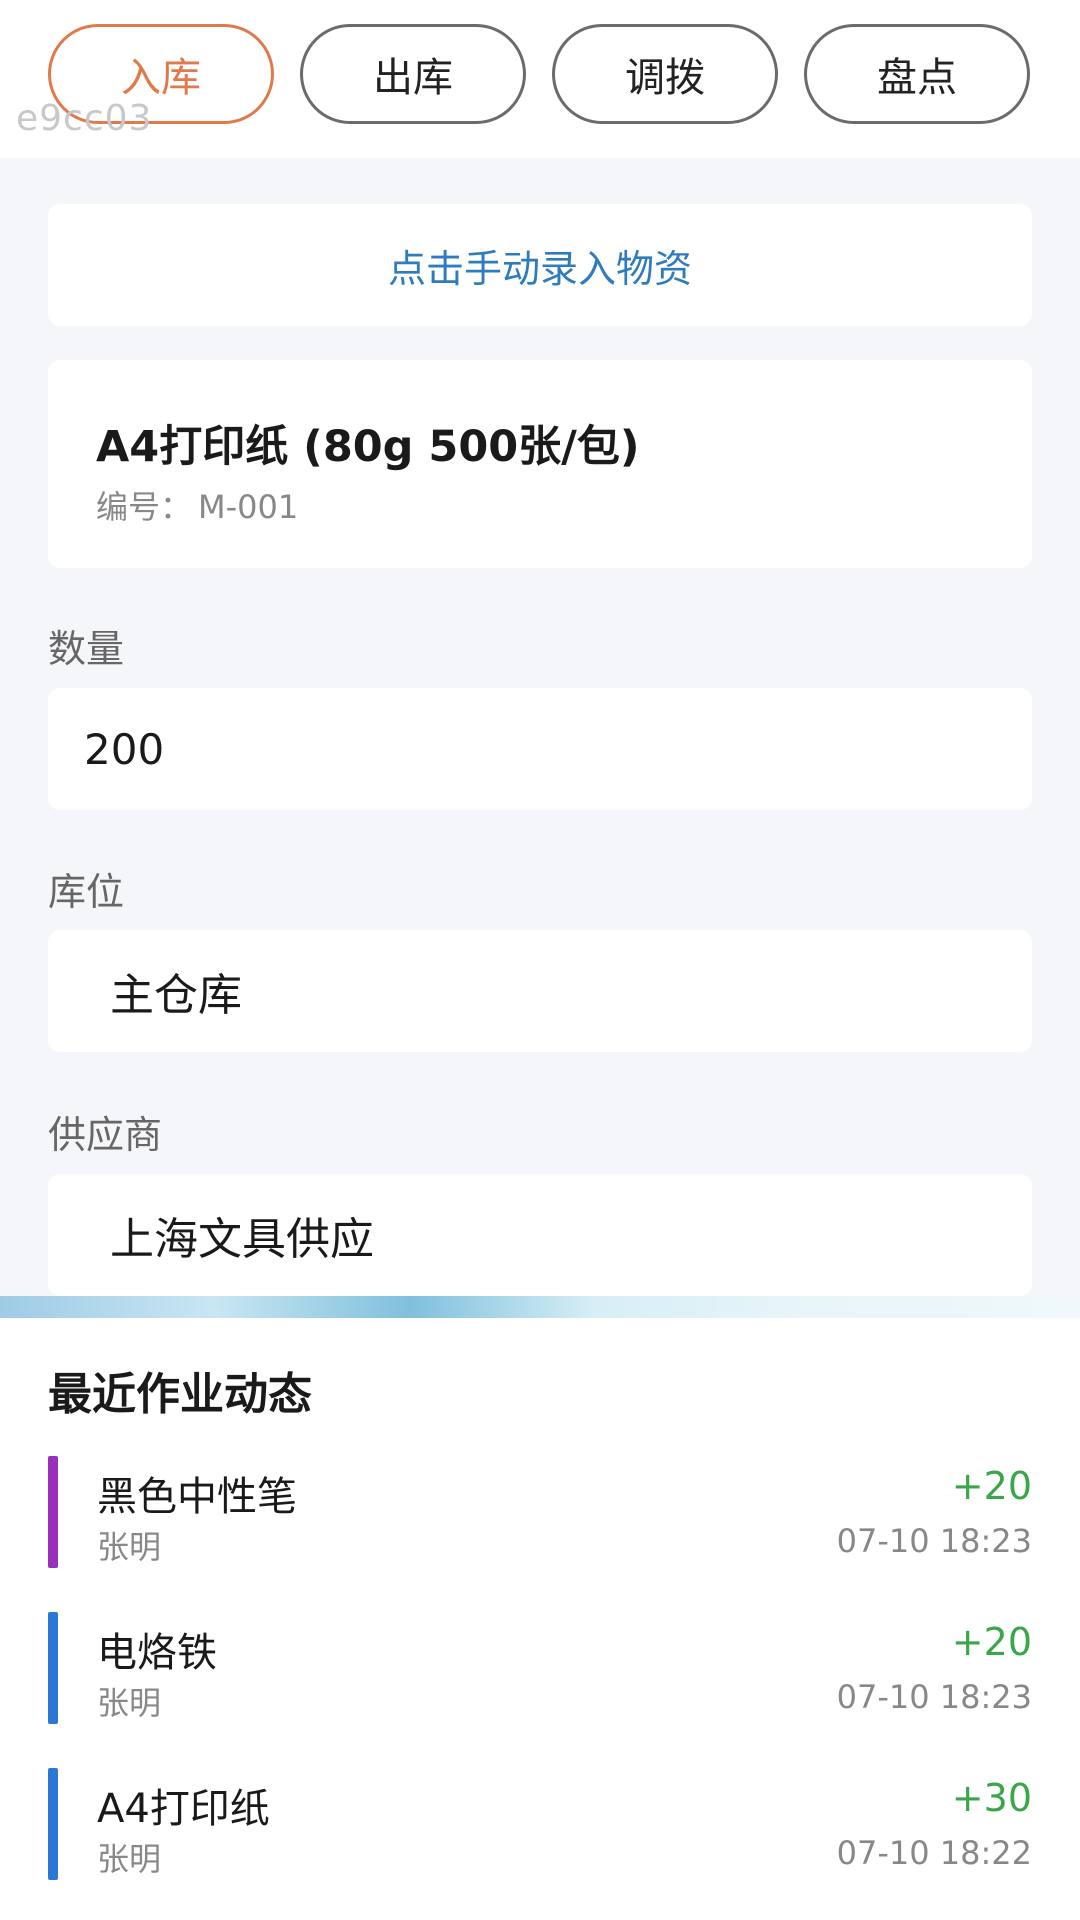 The image size is (1080, 1920). I want to click on activity-item-delta: +30, so click(991, 1798).